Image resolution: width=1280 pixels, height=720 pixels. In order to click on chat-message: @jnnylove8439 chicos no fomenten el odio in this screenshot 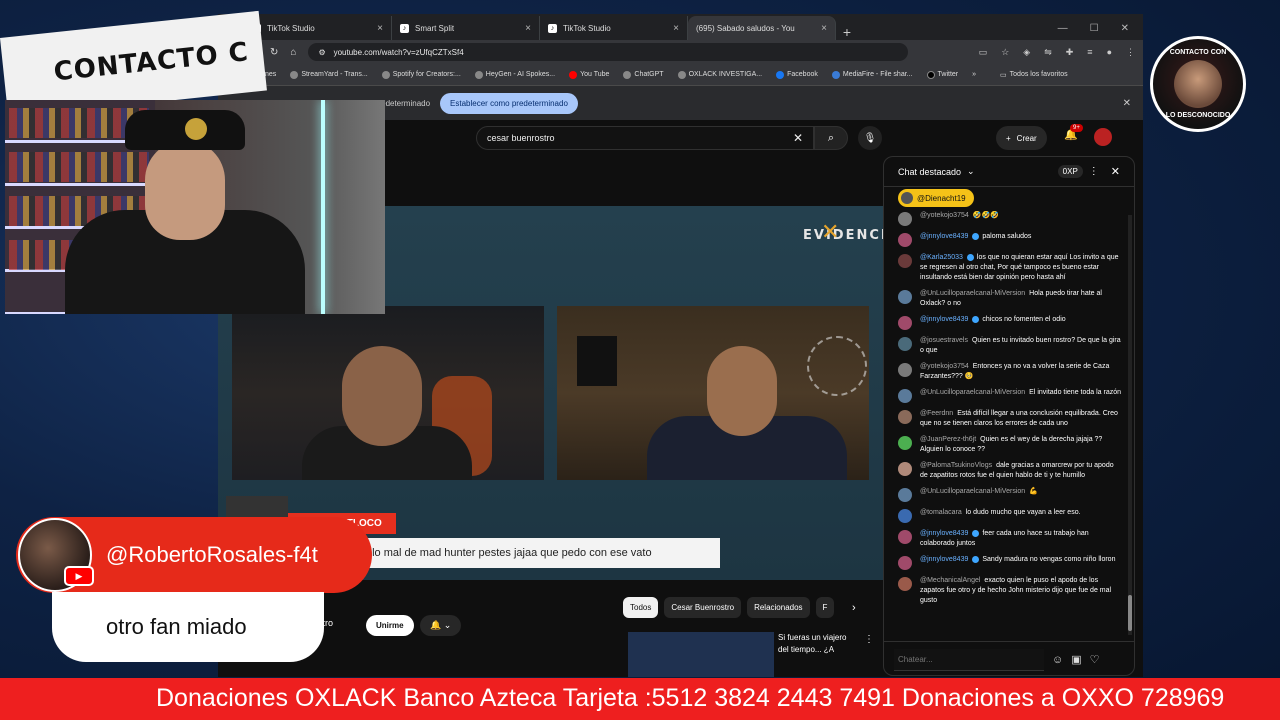, I will do `click(1010, 322)`.